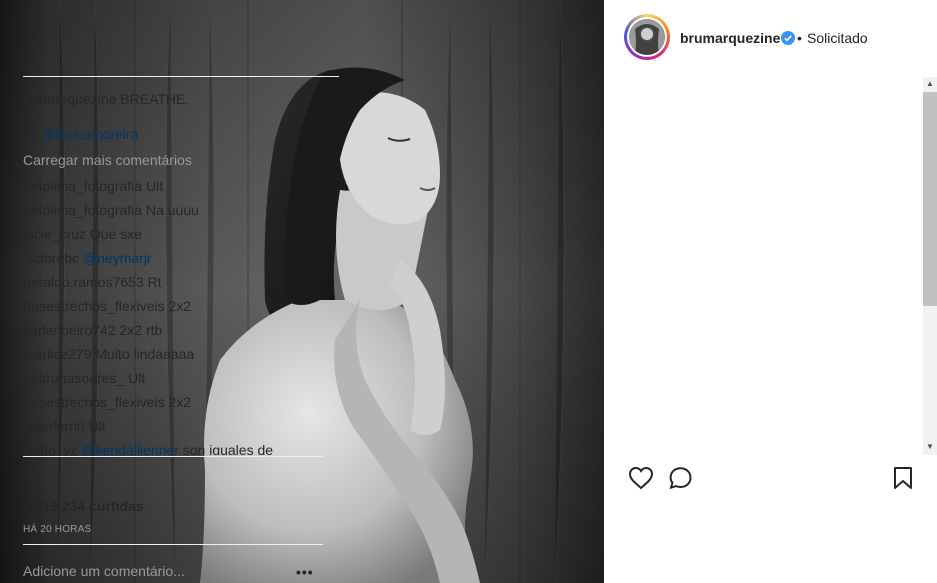 The image size is (937, 583). What do you see at coordinates (641, 480) in the screenshot?
I see `heart-icon` at bounding box center [641, 480].